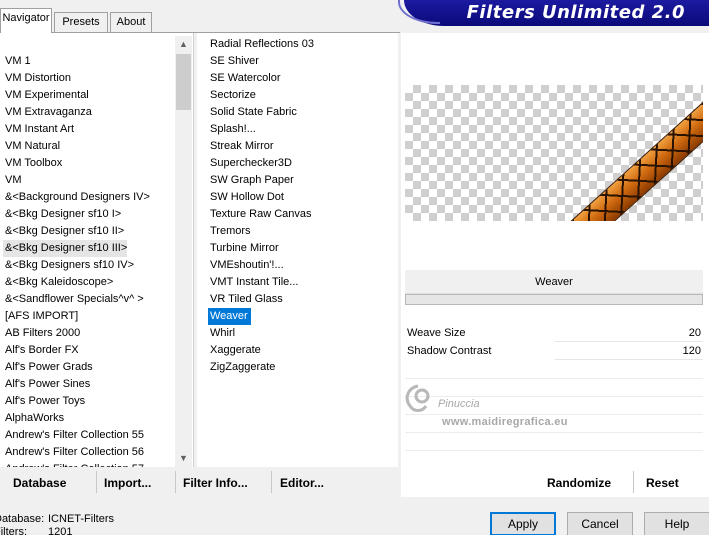 This screenshot has height=535, width=709. I want to click on right-toolbar: Randomize Reset, so click(555, 482).